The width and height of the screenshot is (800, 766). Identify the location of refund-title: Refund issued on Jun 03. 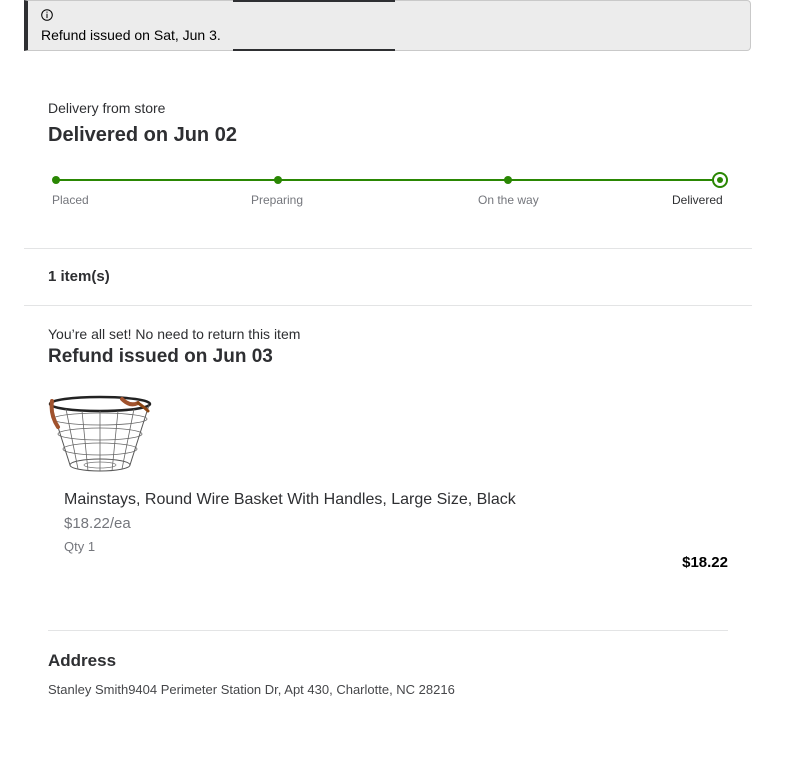
(160, 356).